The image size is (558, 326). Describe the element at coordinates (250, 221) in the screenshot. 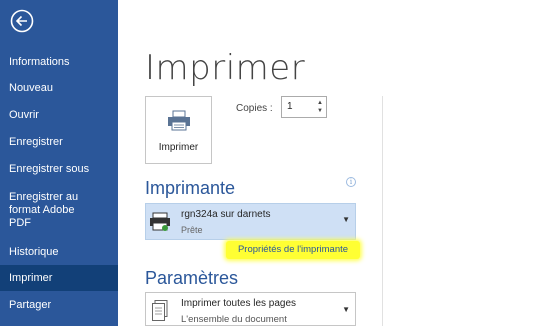

I see `printer-dropdown: rgn324a sur darnets Prête ▼` at that location.